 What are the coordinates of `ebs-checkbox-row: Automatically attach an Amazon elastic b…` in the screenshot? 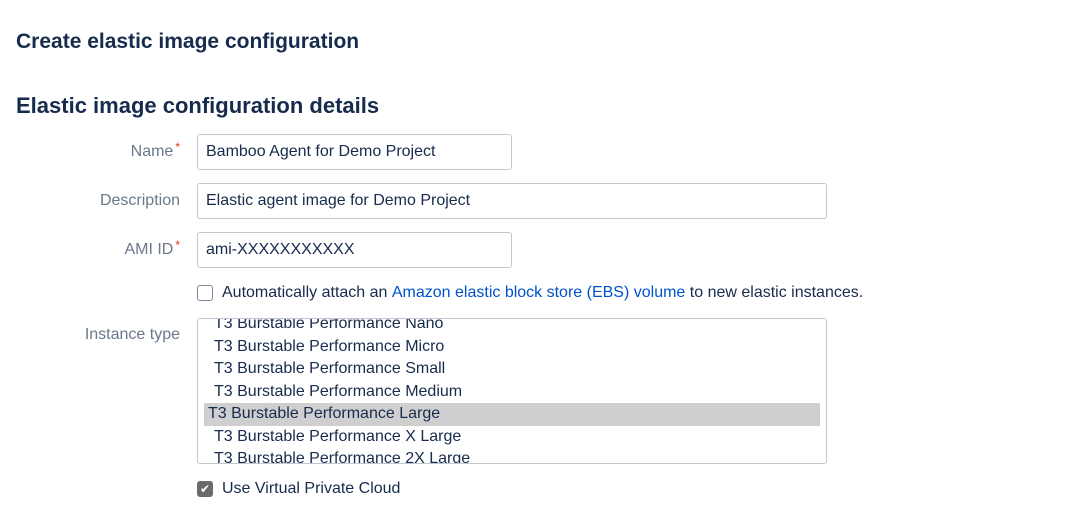 It's located at (530, 293).